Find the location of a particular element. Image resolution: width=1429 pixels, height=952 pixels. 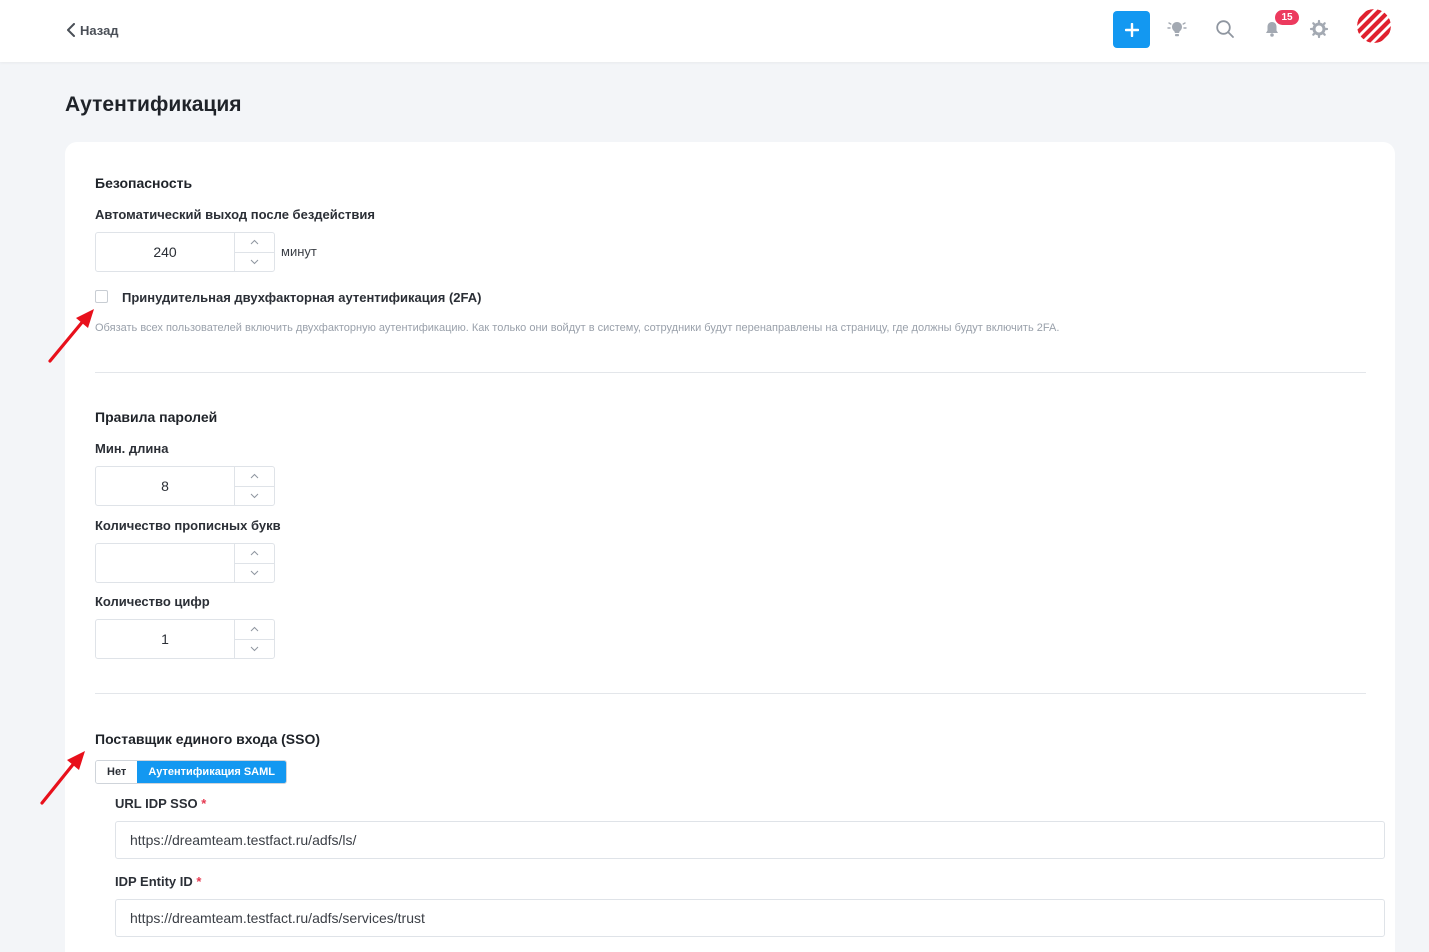

password-rules-section-title: Правила паролей is located at coordinates (156, 417).